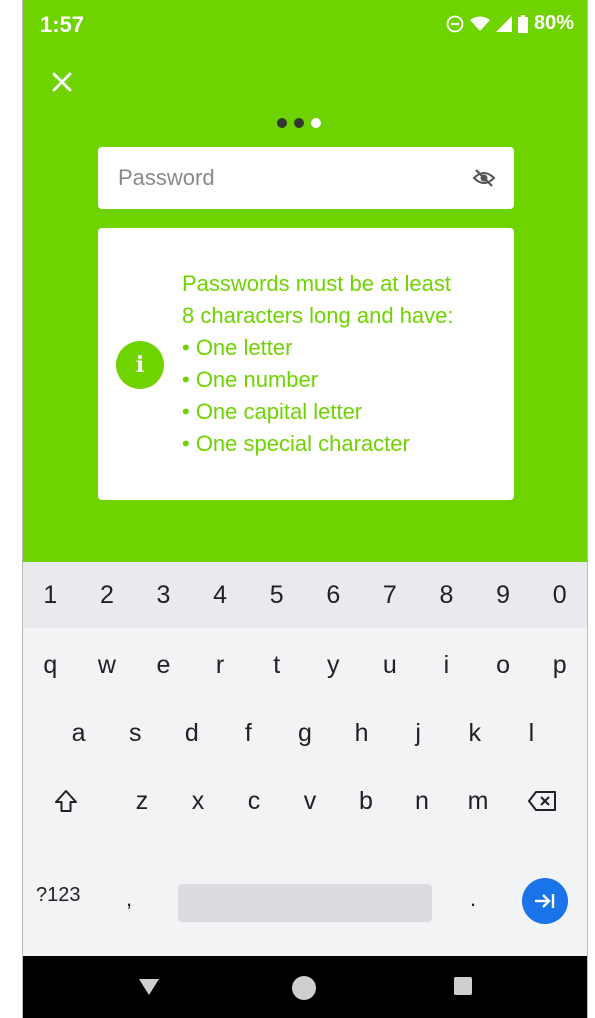 This screenshot has width=595, height=1018. I want to click on nav-recents-button, so click(463, 986).